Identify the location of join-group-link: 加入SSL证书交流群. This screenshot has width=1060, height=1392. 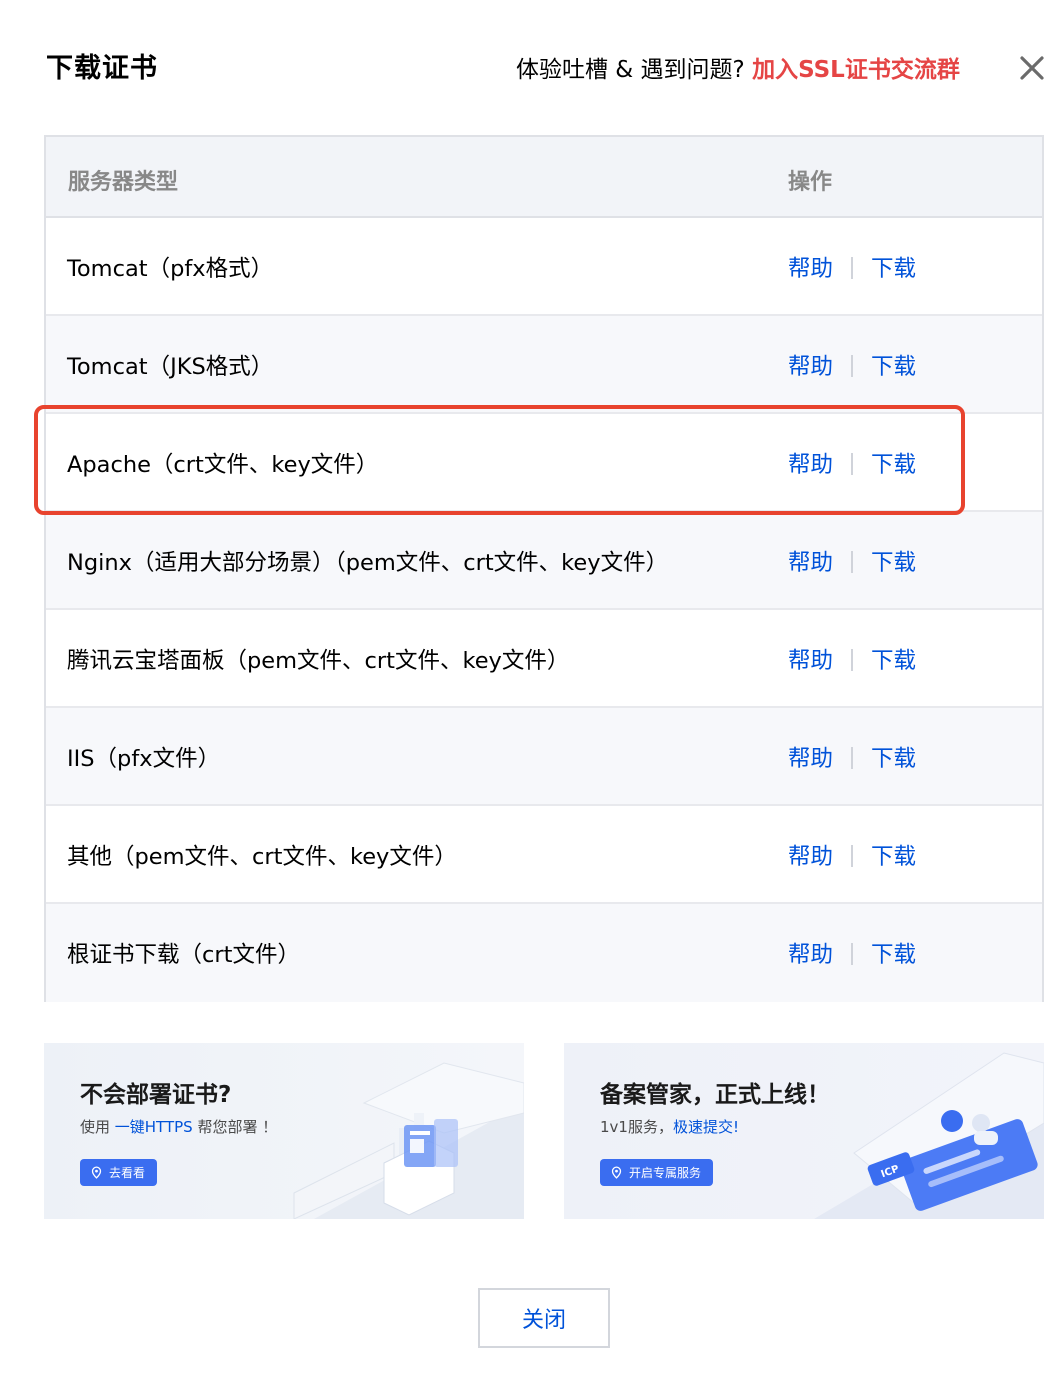
(856, 70).